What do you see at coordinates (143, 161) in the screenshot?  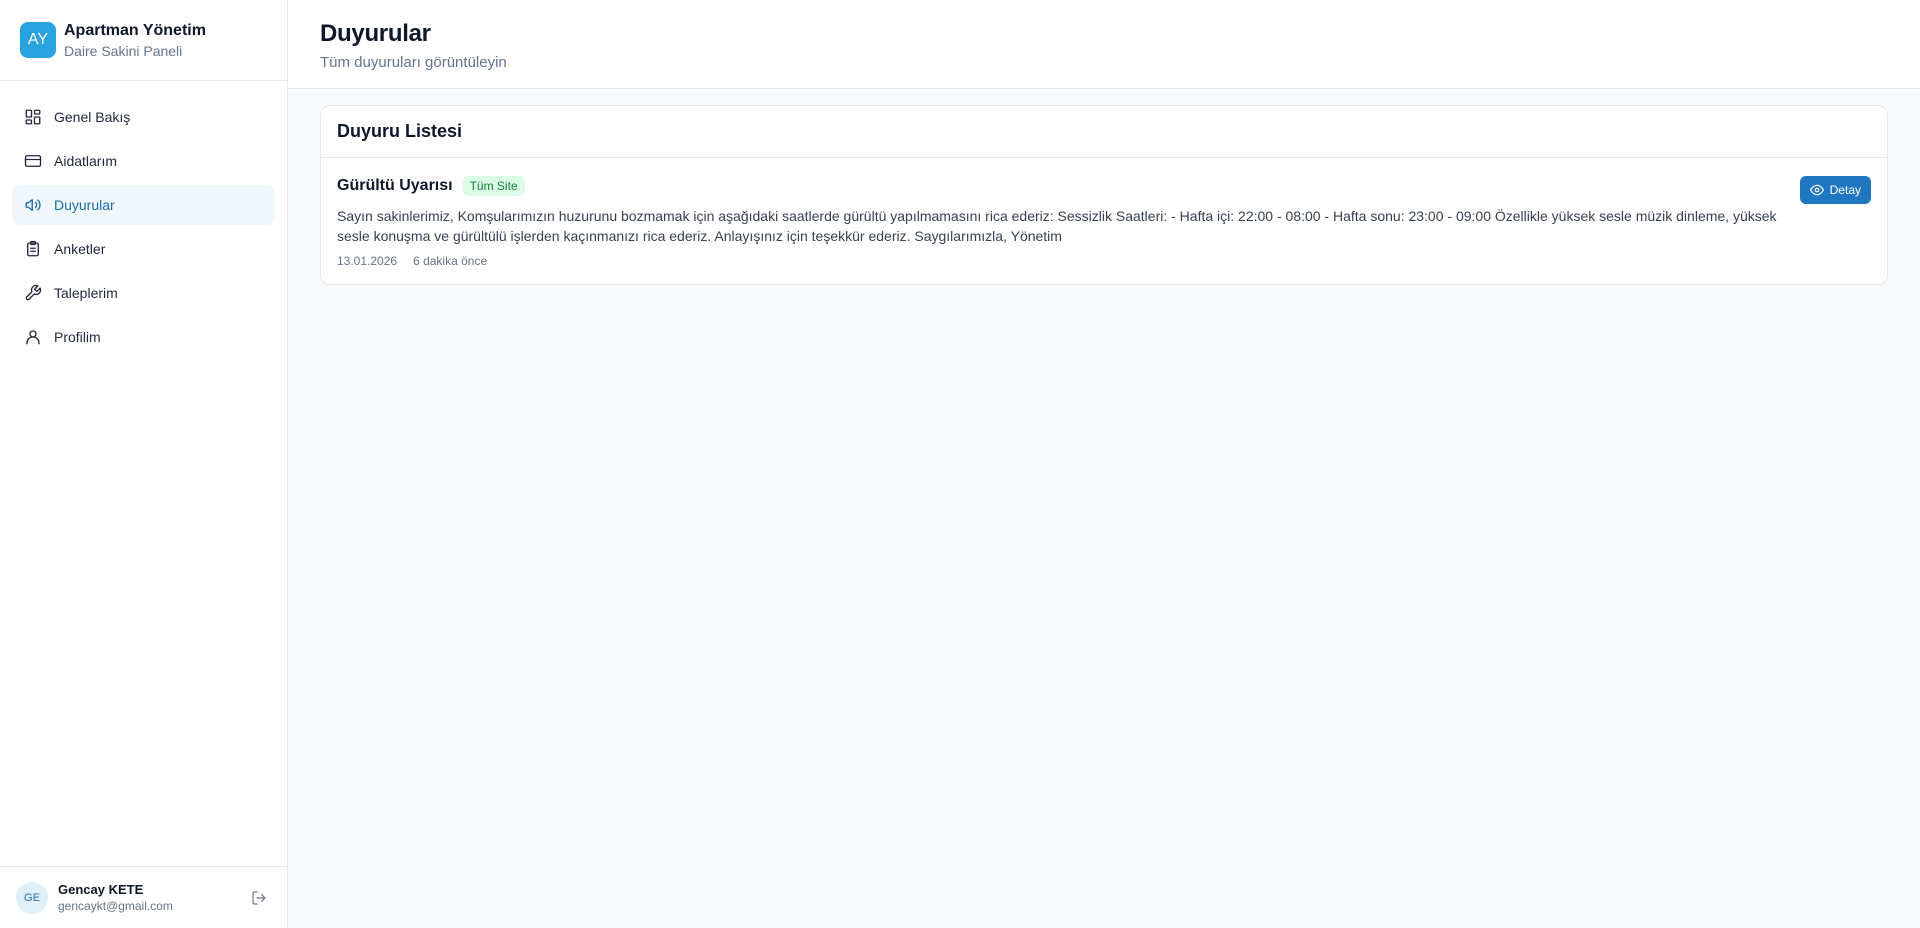 I see `sidebar-item-aidatlarim: Aidatlarım` at bounding box center [143, 161].